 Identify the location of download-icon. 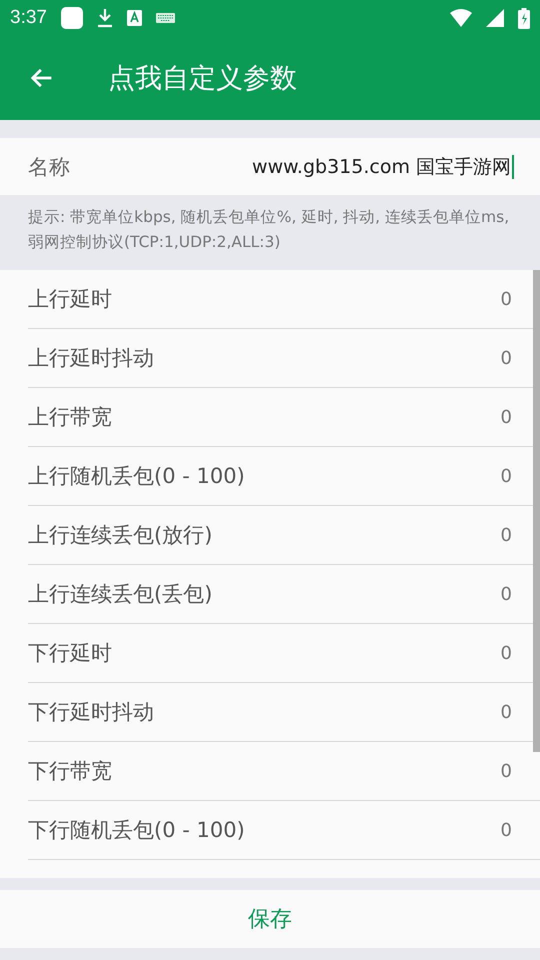
(104, 18).